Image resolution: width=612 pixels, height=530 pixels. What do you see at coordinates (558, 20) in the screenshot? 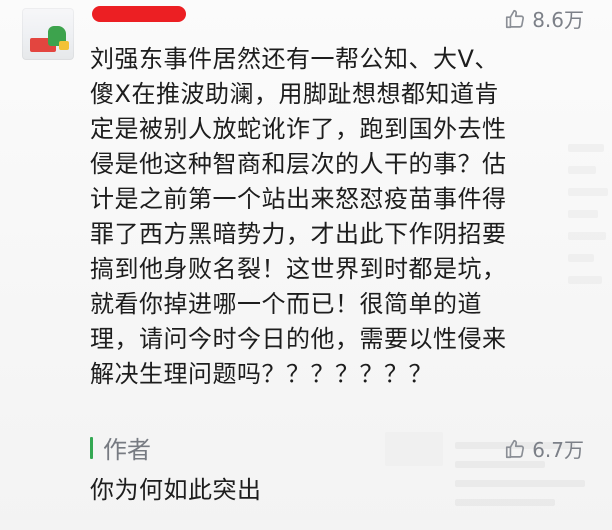
I see `comment-like-count: 8.6万` at bounding box center [558, 20].